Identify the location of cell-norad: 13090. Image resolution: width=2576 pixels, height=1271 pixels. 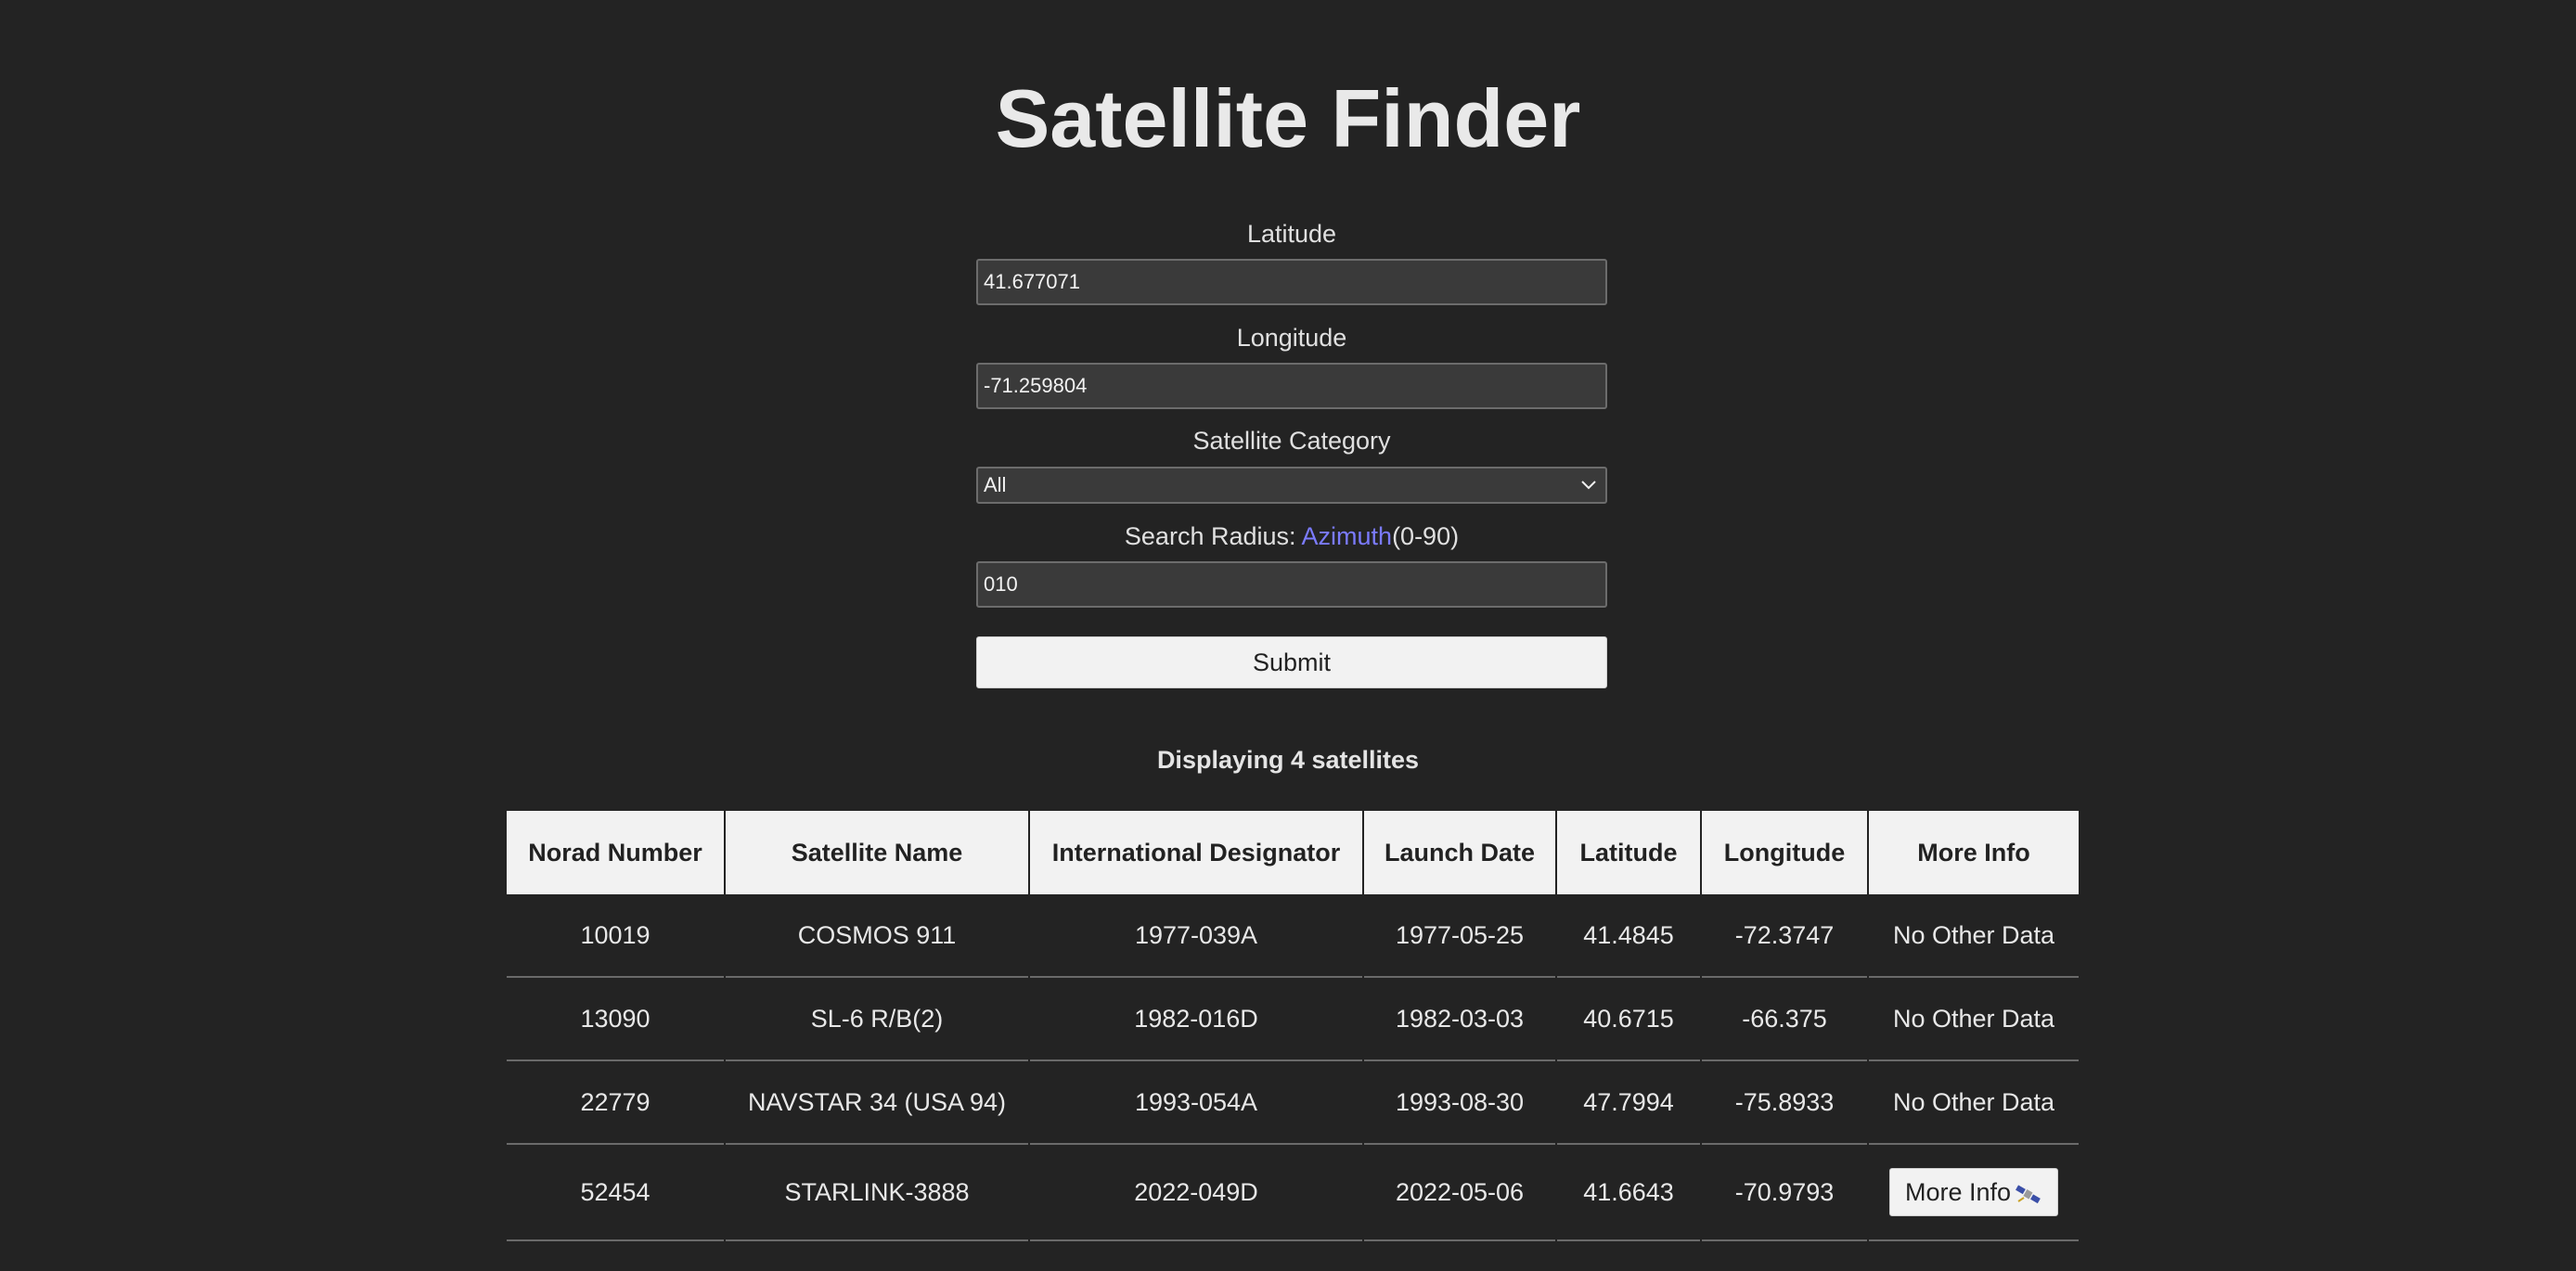
(616, 1020).